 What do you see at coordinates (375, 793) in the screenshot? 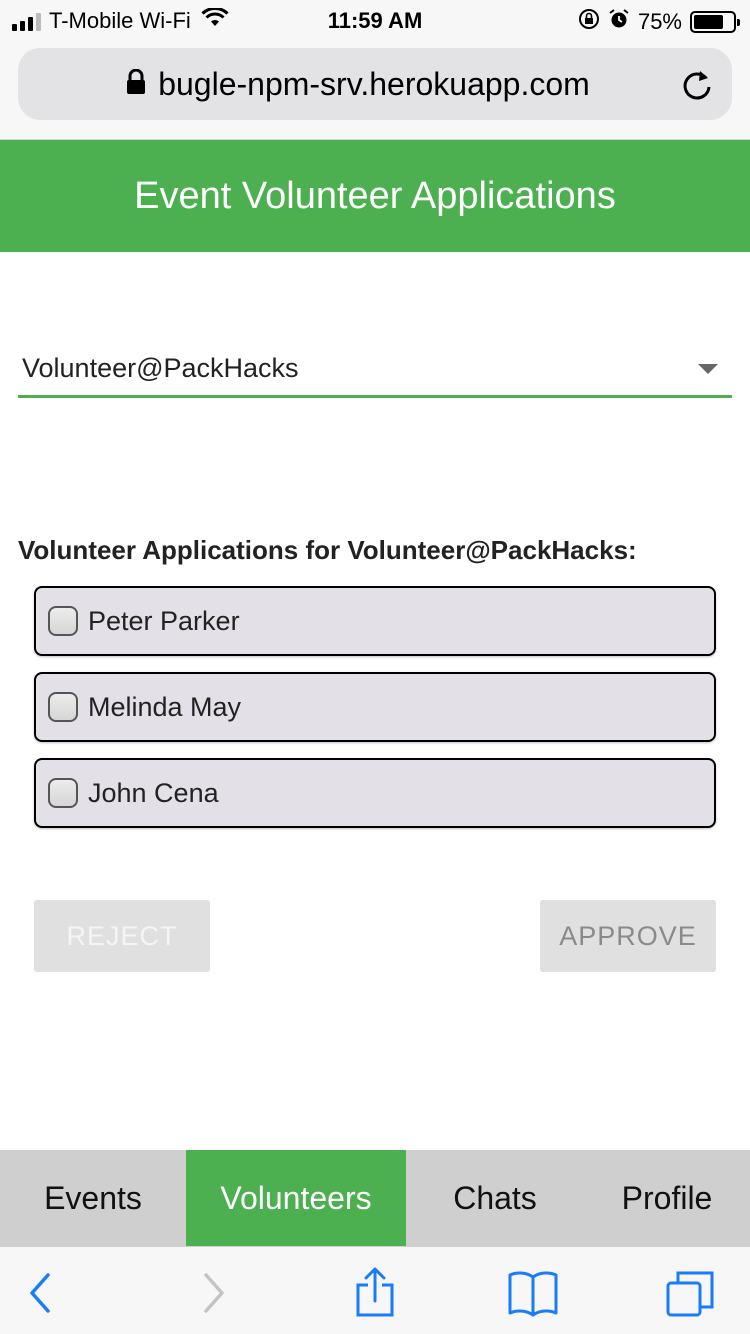
I see `list-item: John Cena` at bounding box center [375, 793].